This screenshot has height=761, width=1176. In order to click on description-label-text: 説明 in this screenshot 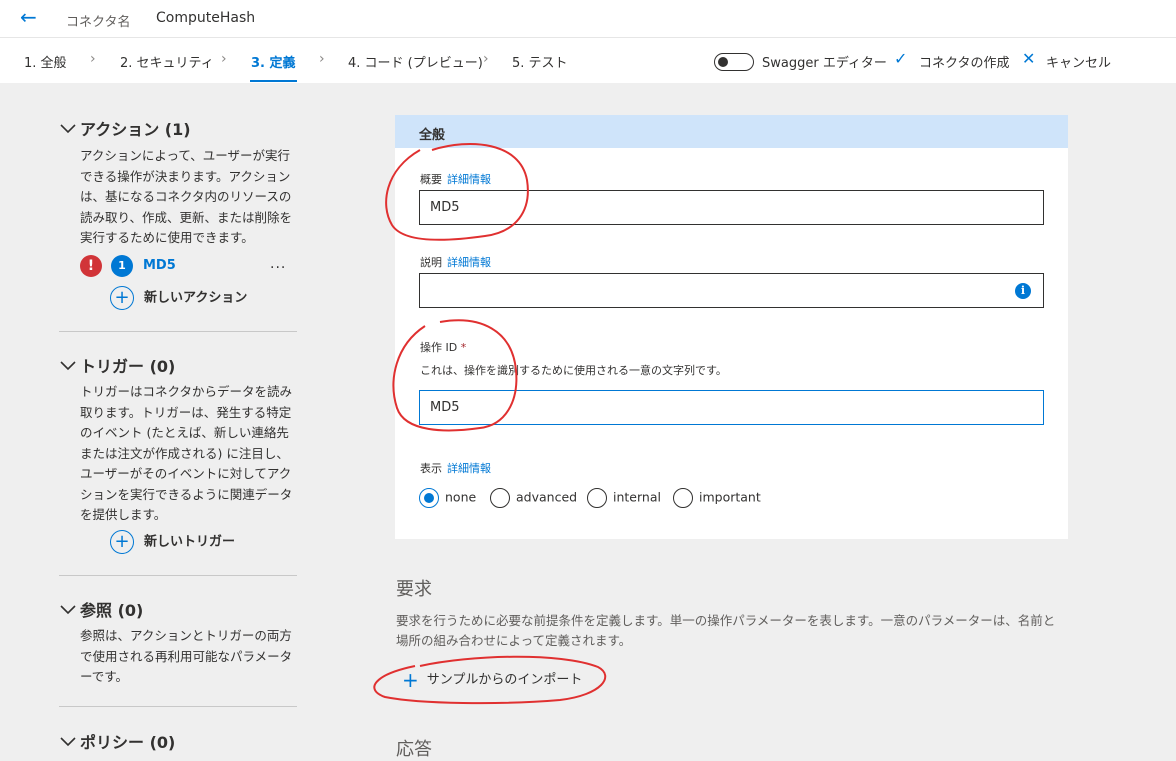, I will do `click(431, 262)`.